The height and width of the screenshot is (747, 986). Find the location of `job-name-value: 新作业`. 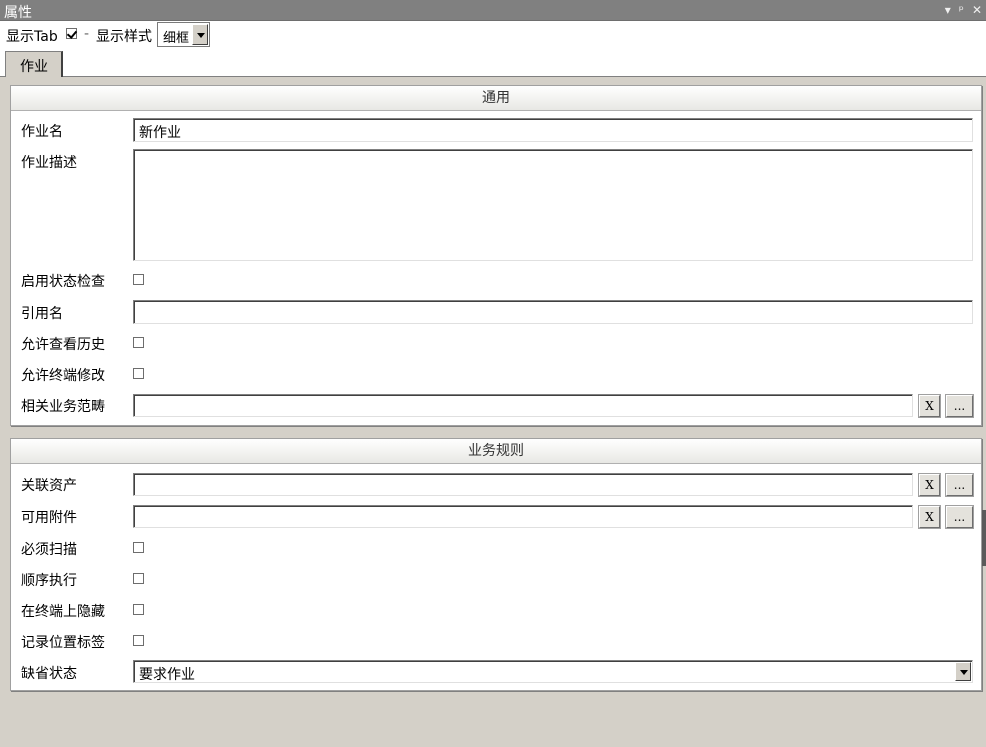

job-name-value: 新作业 is located at coordinates (160, 133).